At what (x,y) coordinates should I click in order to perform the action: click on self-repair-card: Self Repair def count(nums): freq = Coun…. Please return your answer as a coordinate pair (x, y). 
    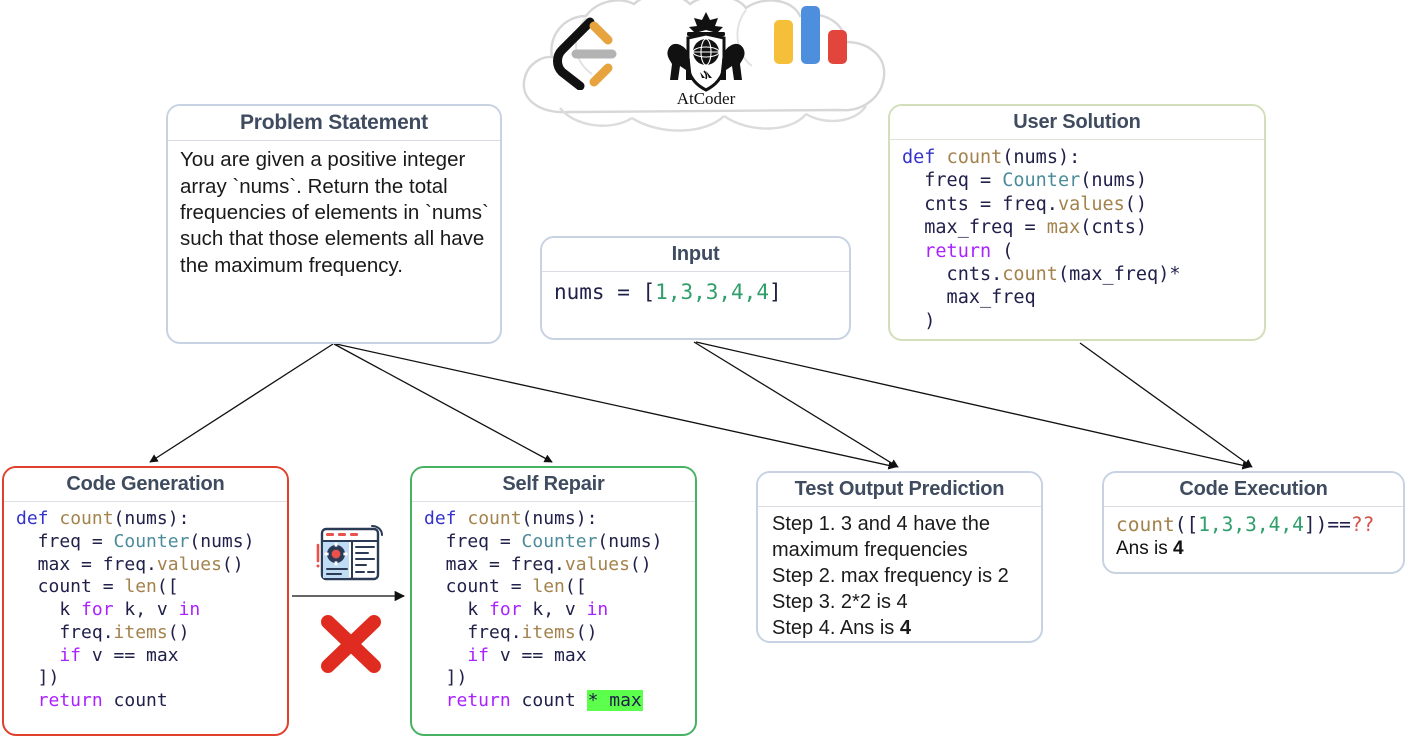
    Looking at the image, I should click on (553, 601).